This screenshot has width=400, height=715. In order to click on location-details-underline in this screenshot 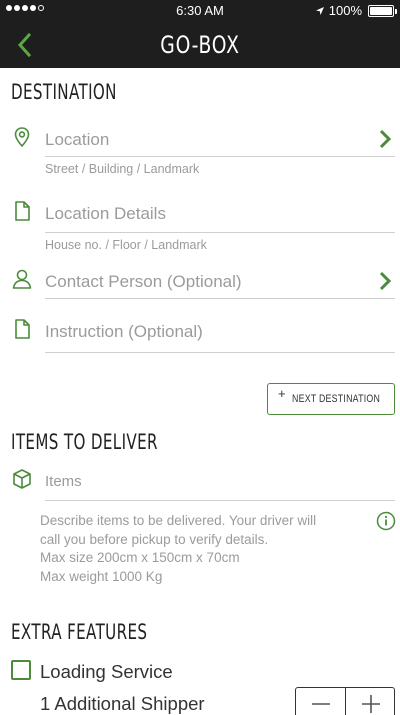, I will do `click(220, 232)`.